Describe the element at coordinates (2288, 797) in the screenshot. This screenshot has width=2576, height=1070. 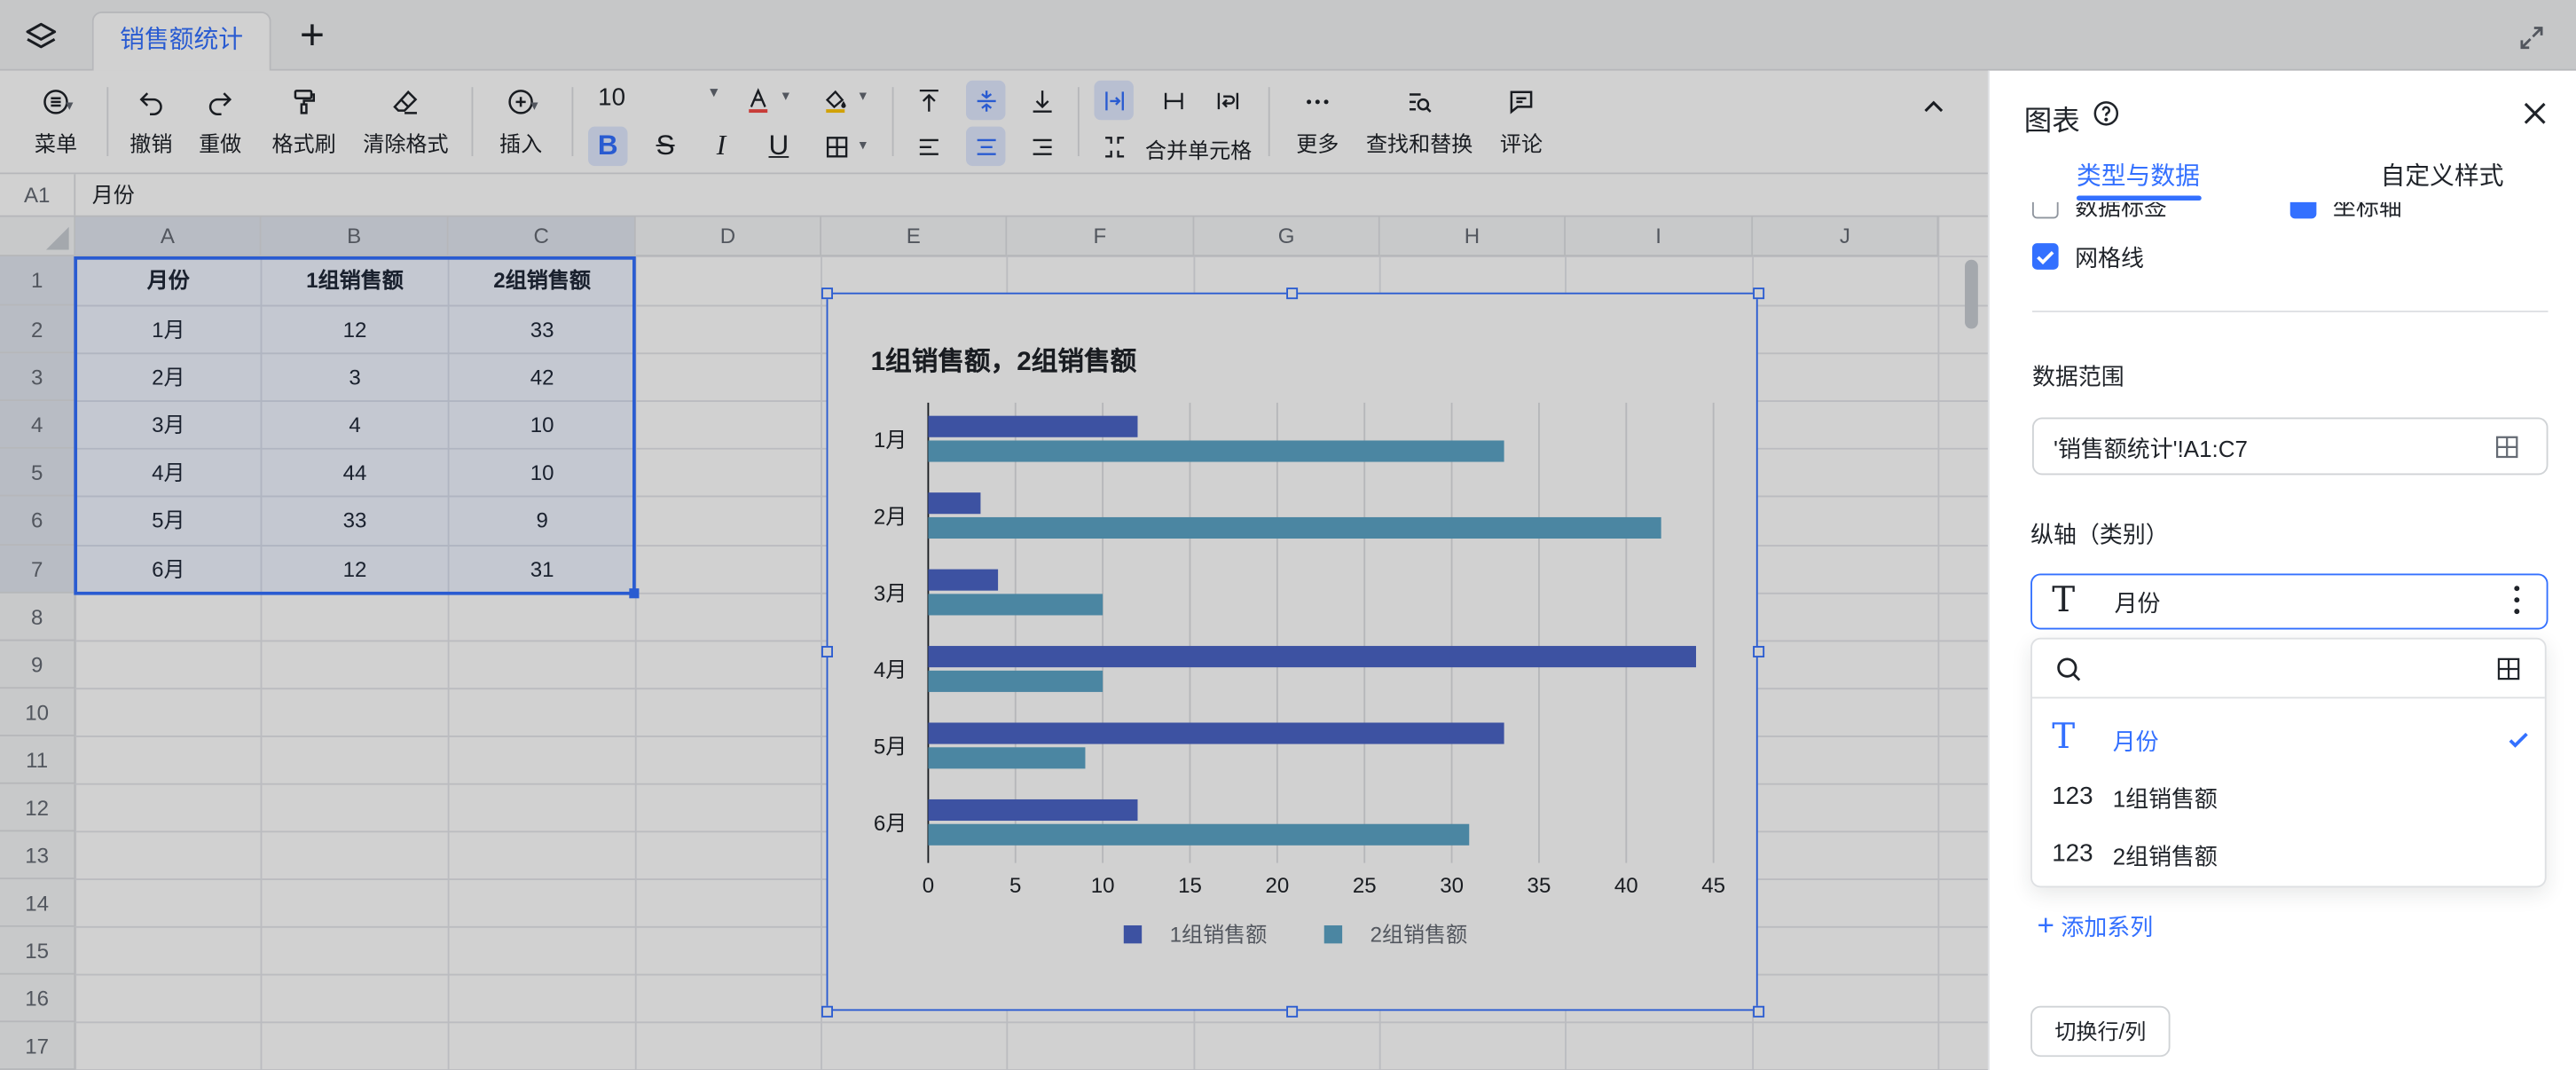
I see `dropdown-option: 123 1组销售额` at that location.